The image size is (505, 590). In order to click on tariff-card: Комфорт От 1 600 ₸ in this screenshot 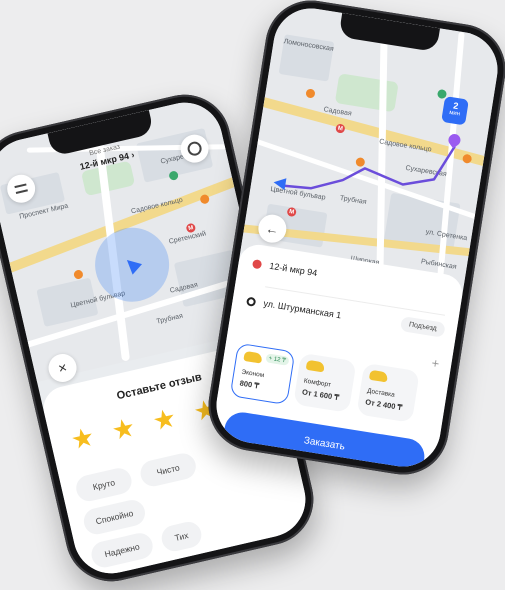, I will do `click(325, 382)`.